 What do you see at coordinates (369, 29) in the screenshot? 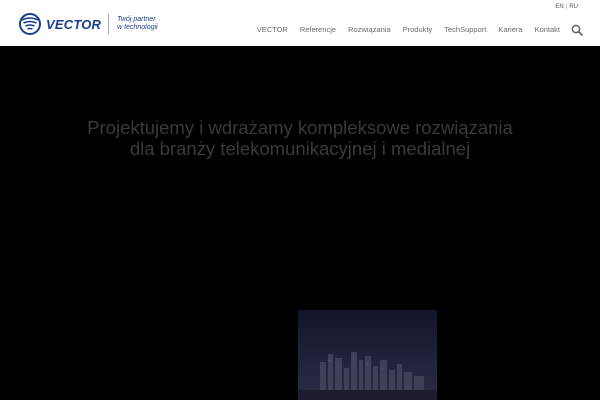
I see `nav-item-rozwiazania: Rozwiązania` at bounding box center [369, 29].